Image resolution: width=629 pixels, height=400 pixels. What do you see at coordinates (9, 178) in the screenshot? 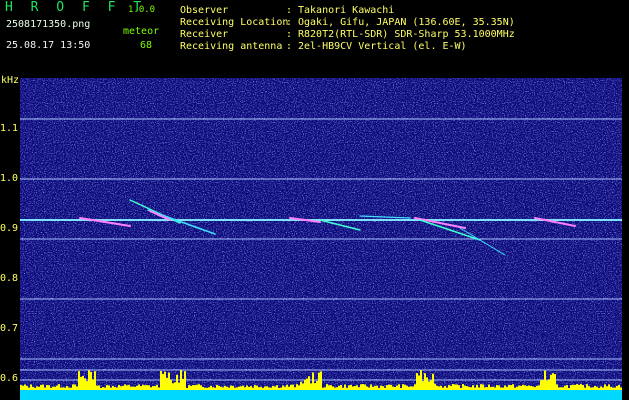
I see `y-tick-label: 1.0` at bounding box center [9, 178].